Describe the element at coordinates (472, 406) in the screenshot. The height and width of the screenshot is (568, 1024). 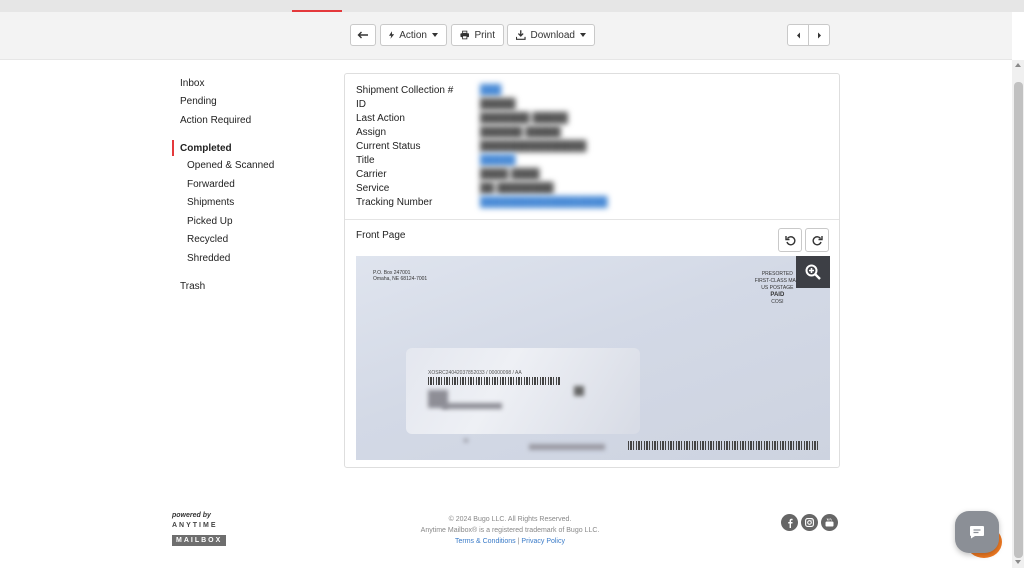
I see `redacted-address` at that location.